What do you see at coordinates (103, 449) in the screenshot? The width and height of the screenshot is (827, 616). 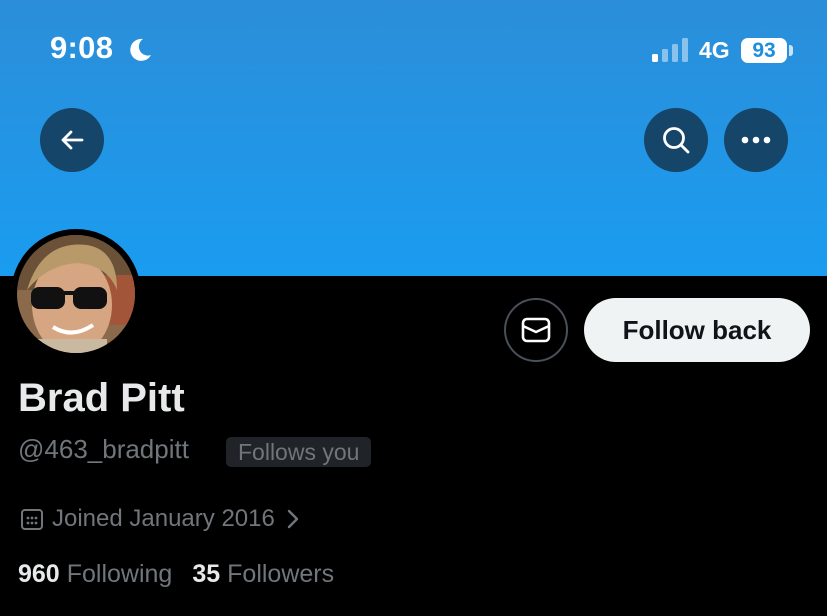 I see `user-handle: @463_bradpitt` at bounding box center [103, 449].